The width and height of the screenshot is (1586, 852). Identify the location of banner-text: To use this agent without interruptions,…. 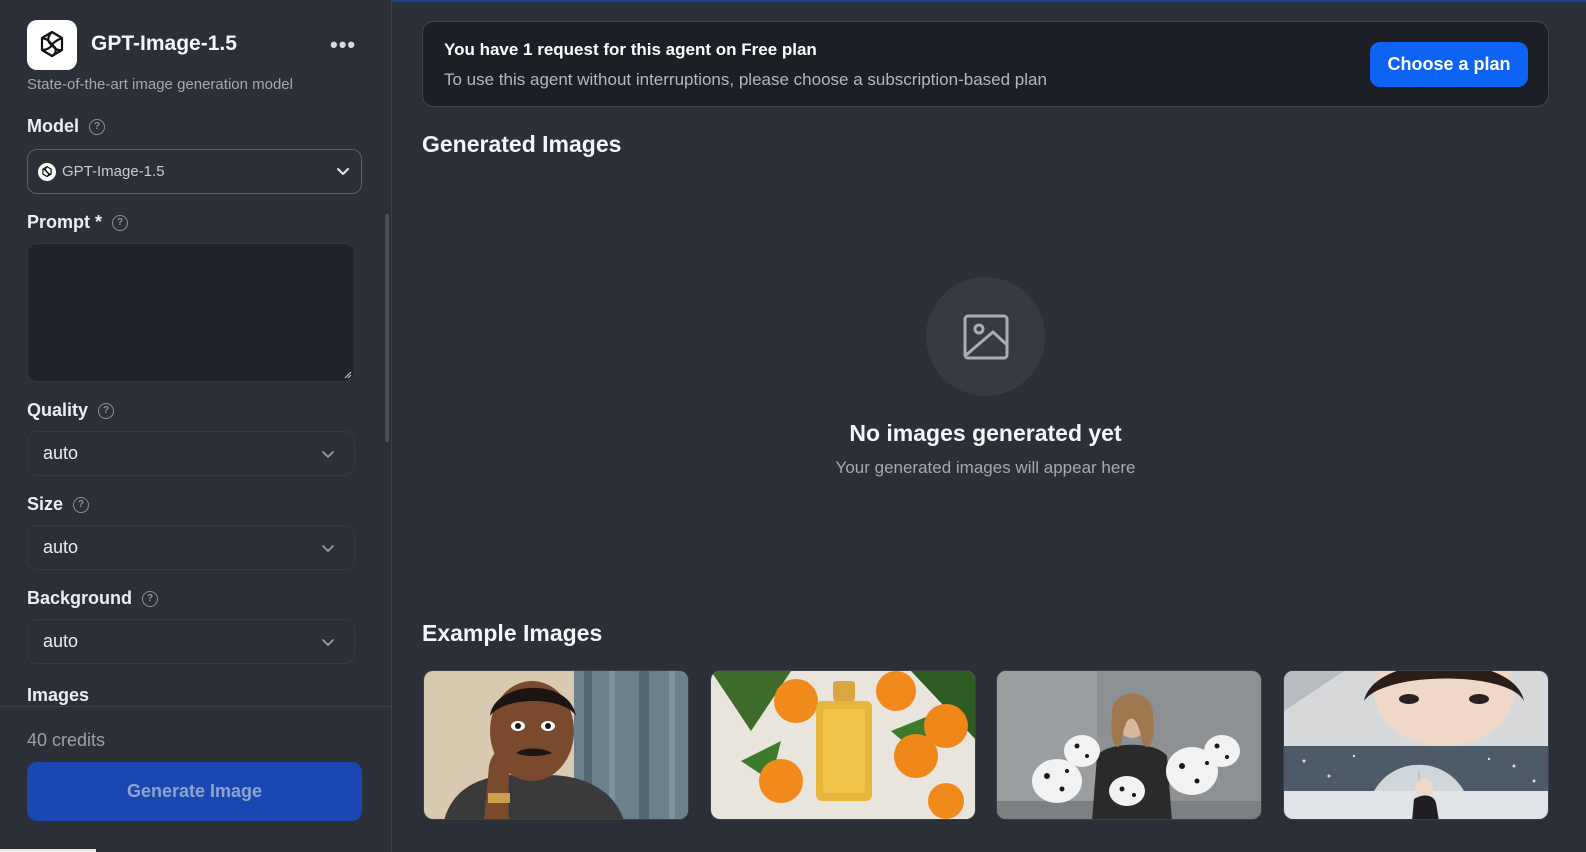
(745, 79).